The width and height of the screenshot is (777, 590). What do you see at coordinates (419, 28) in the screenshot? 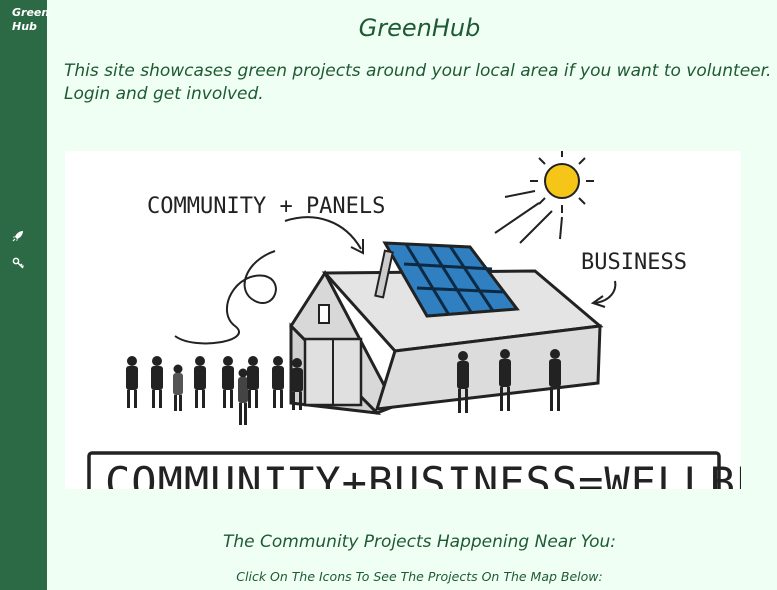
I see `page-title: GreenHub` at bounding box center [419, 28].